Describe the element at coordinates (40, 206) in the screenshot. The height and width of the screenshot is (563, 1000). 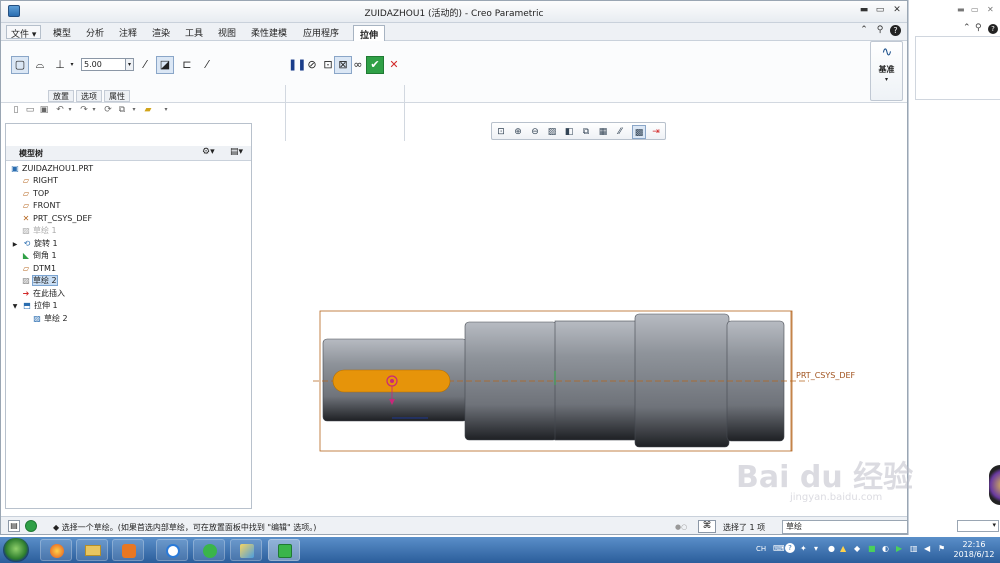
I see `tree-item-front: ▱ FRONT` at that location.